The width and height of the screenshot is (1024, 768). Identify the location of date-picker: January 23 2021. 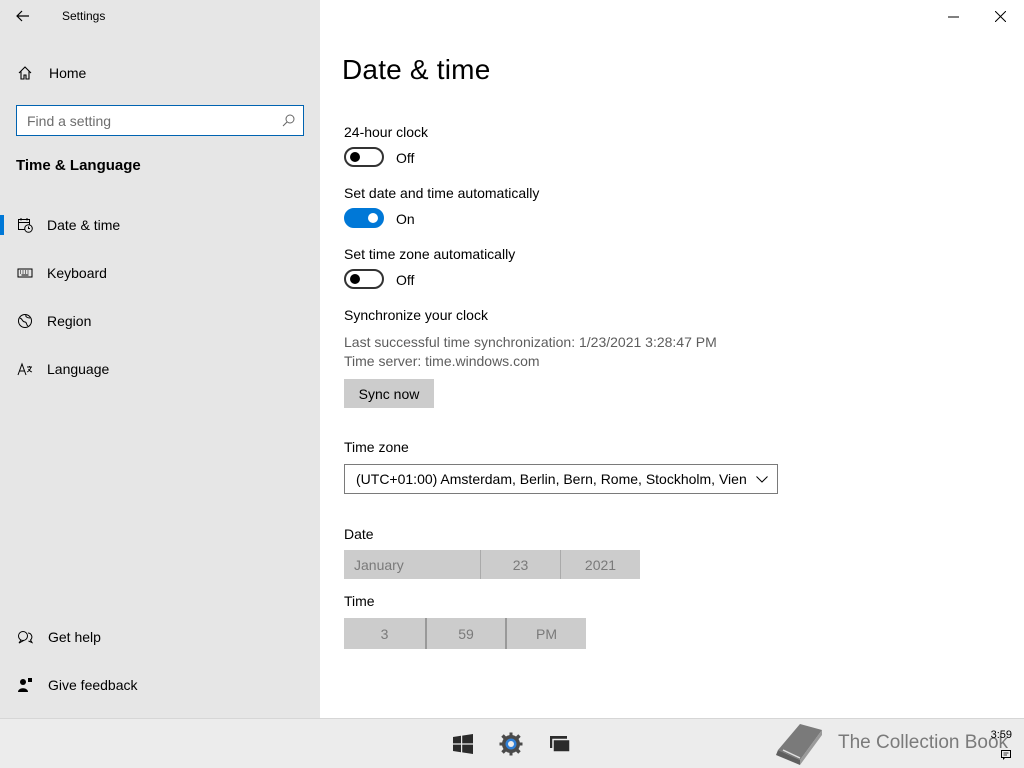
(492, 564).